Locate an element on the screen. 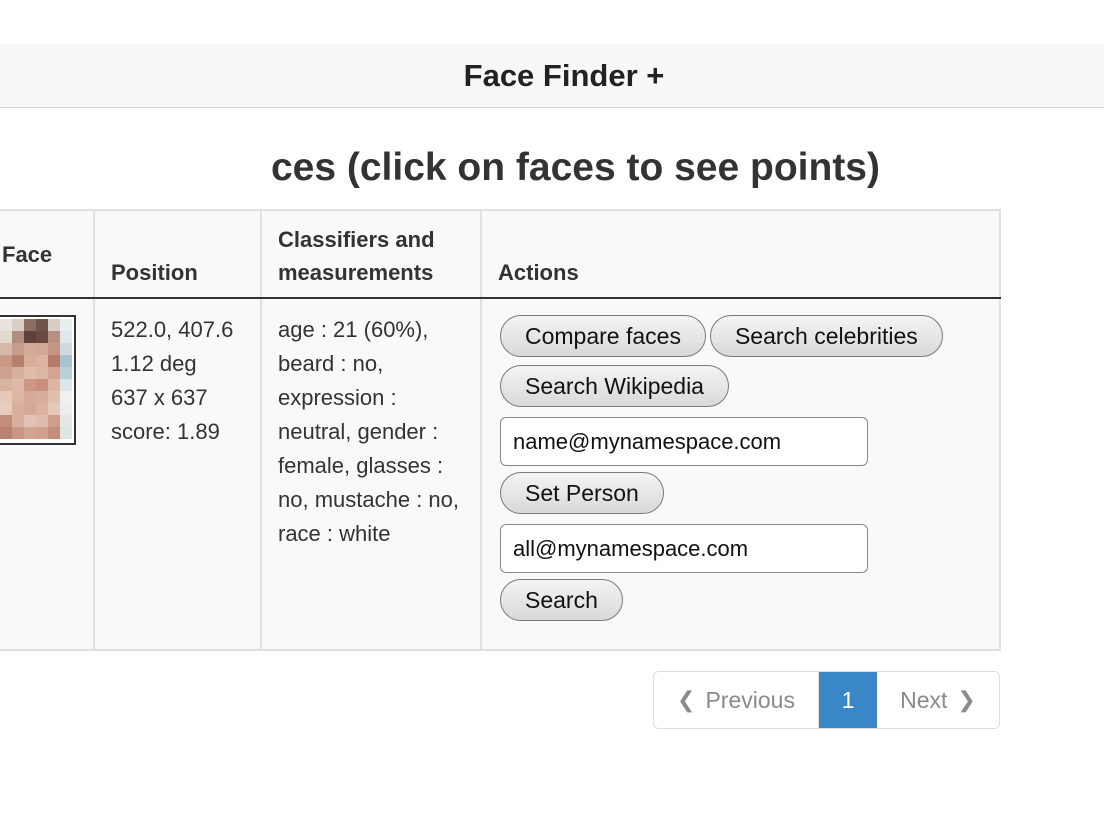 This screenshot has width=1104, height=828. previous-page-button: ❮ Previous is located at coordinates (736, 700).